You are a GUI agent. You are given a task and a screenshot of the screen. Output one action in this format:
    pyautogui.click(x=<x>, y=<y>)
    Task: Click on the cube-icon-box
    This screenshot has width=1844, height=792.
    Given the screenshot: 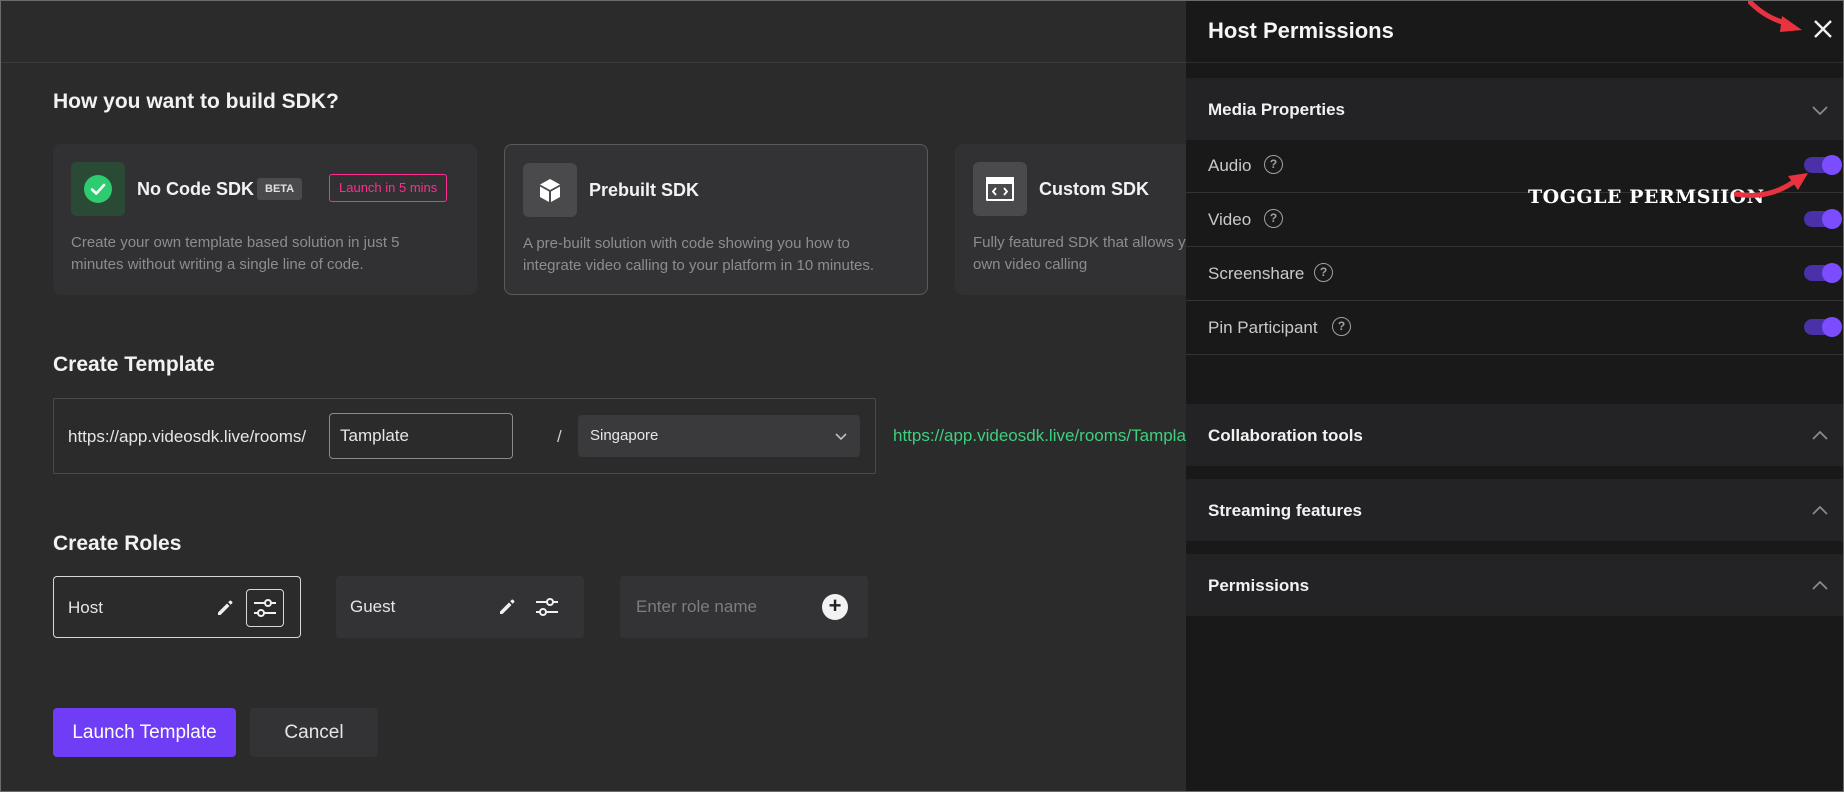 What is the action you would take?
    pyautogui.click(x=550, y=190)
    